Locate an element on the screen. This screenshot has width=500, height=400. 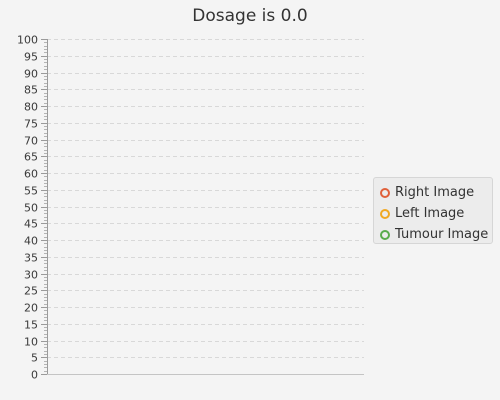
y-tick-label: 70 is located at coordinates (31, 141).